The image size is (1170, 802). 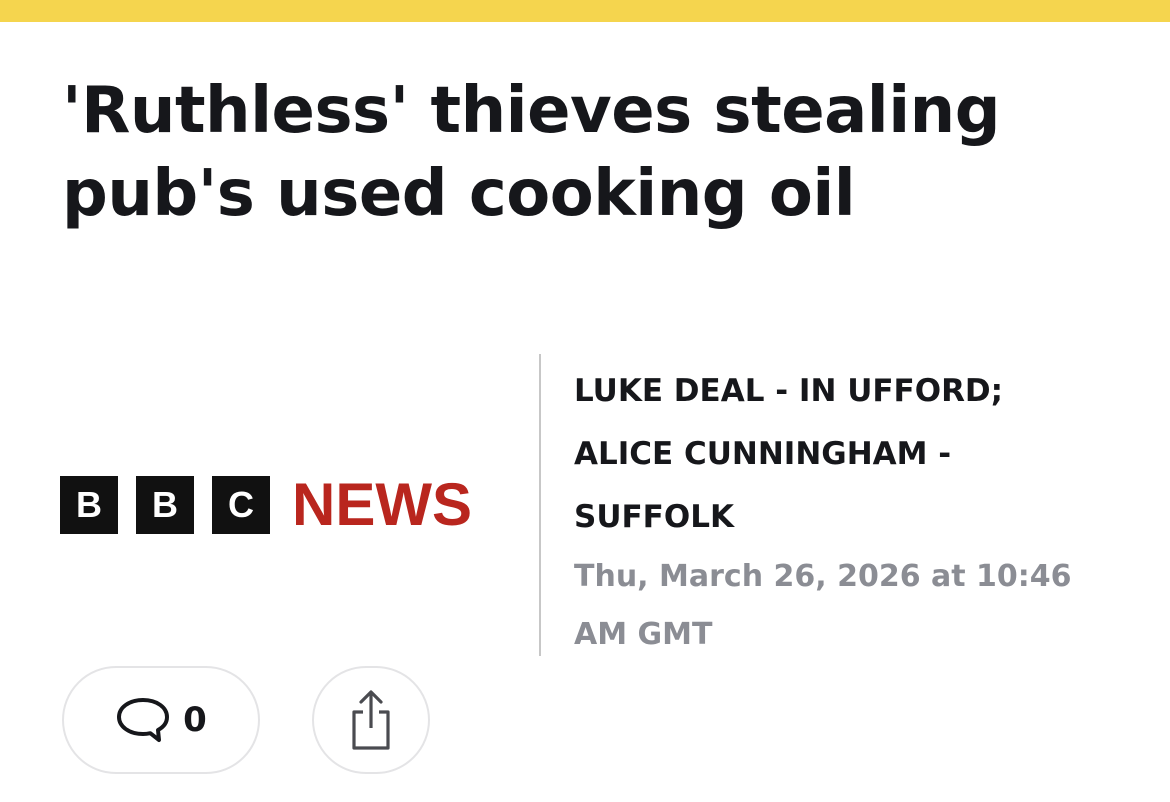 I want to click on comments-count: 0, so click(x=195, y=720).